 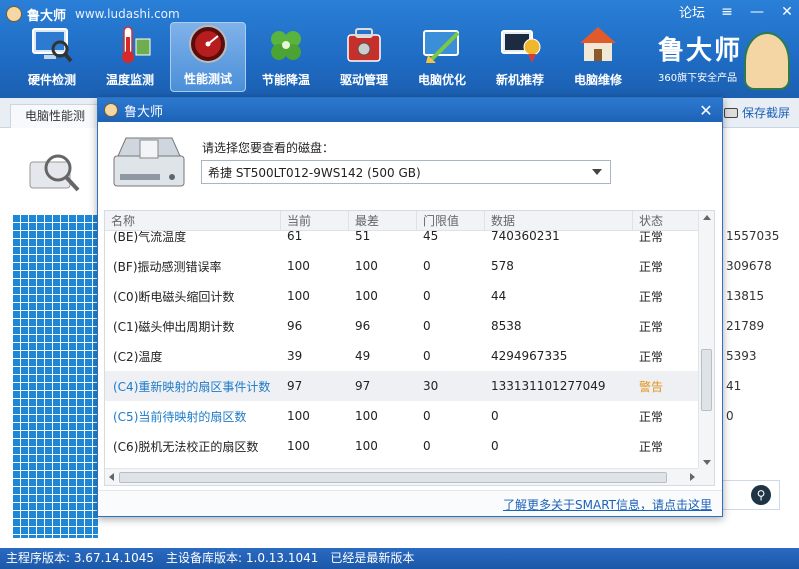 I want to click on search-icon: ⚲, so click(x=761, y=495).